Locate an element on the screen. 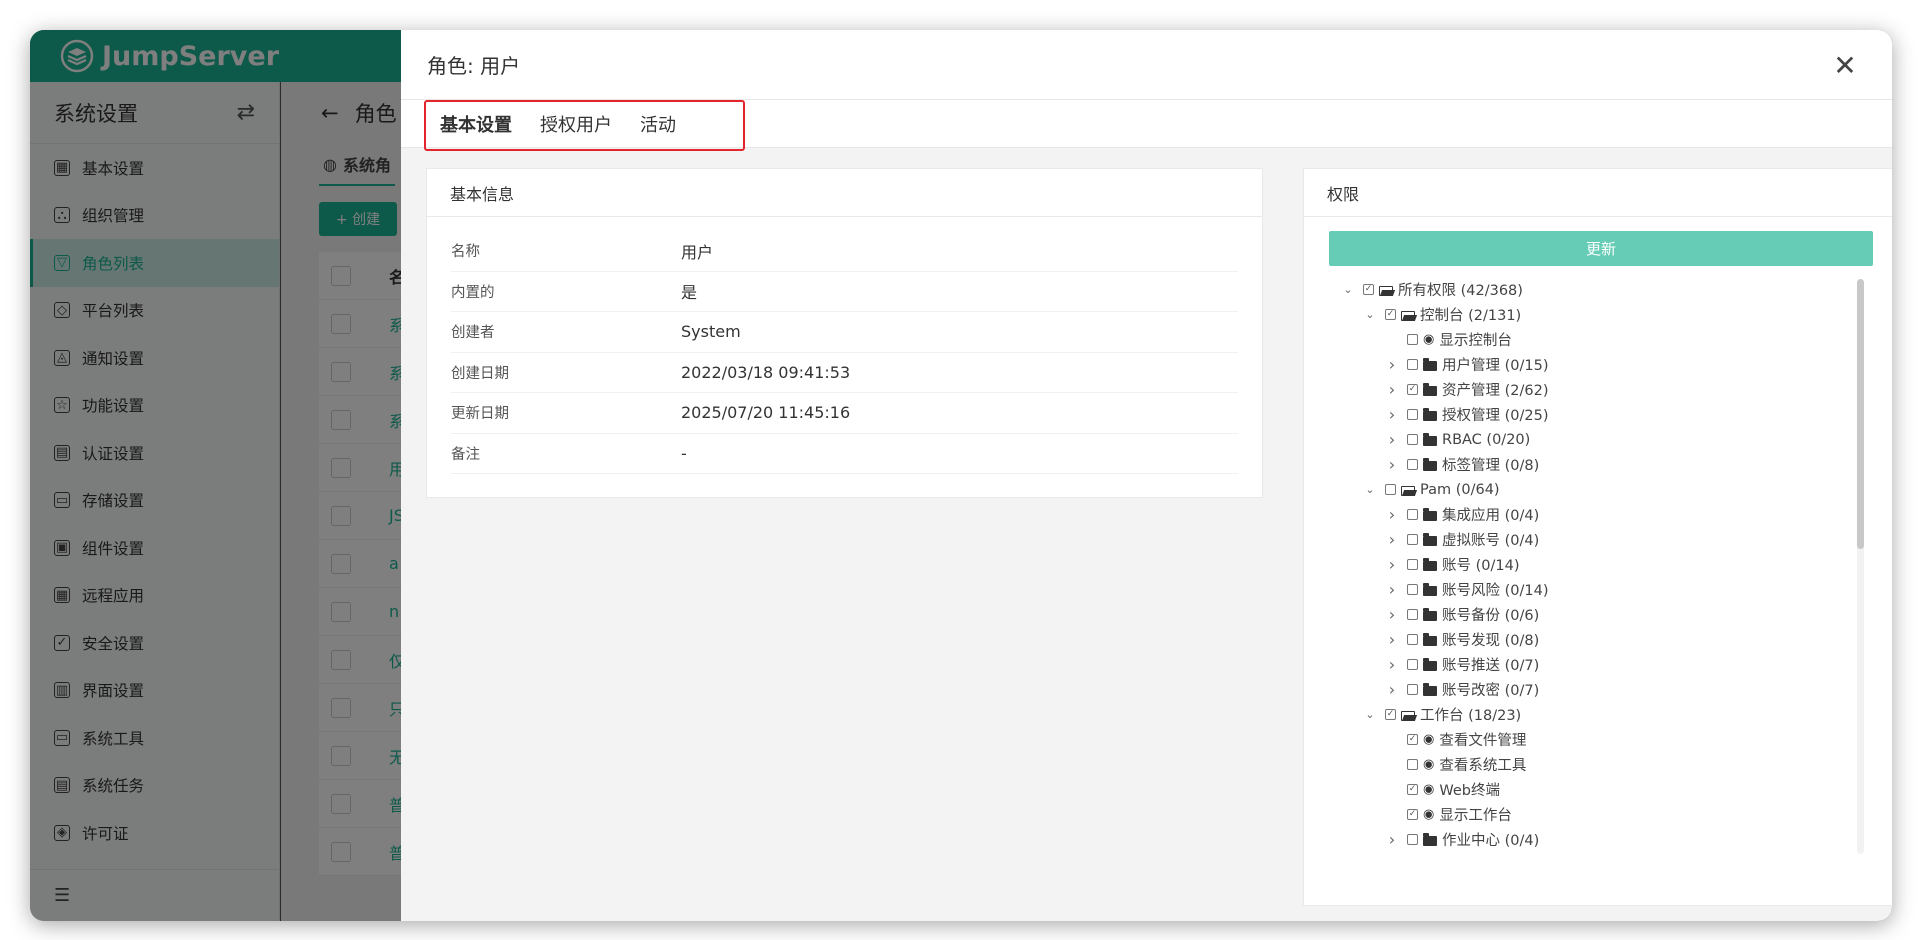  tree-node: › 账号备份 (0/6) is located at coordinates (1596, 614).